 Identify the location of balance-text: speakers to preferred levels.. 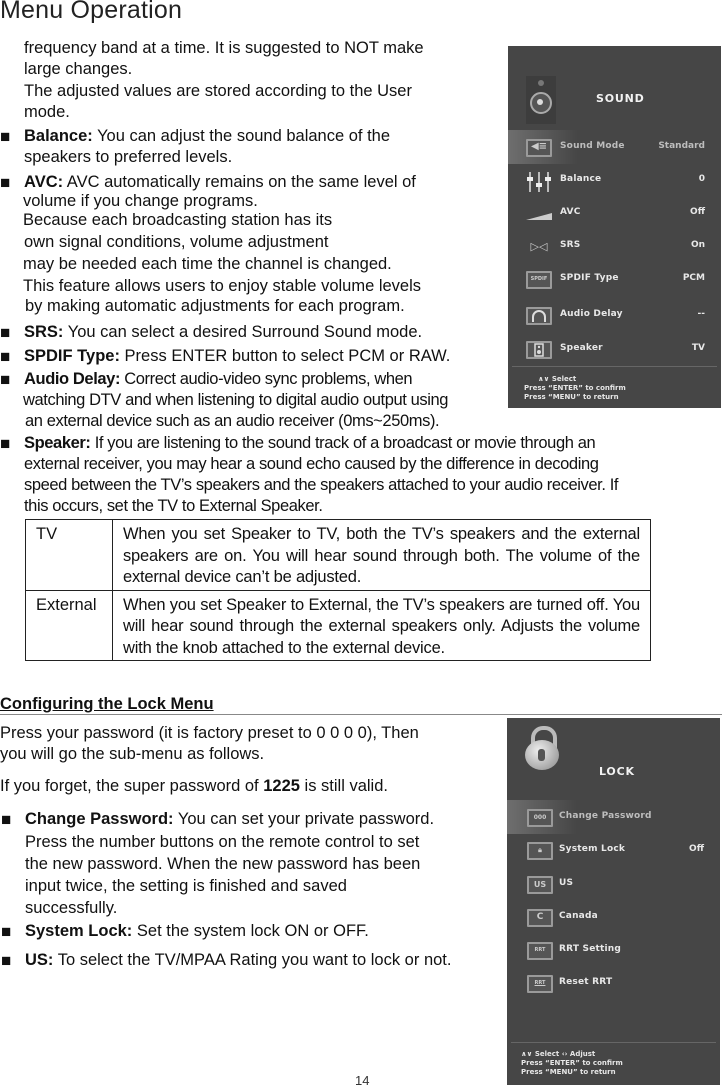
(128, 157).